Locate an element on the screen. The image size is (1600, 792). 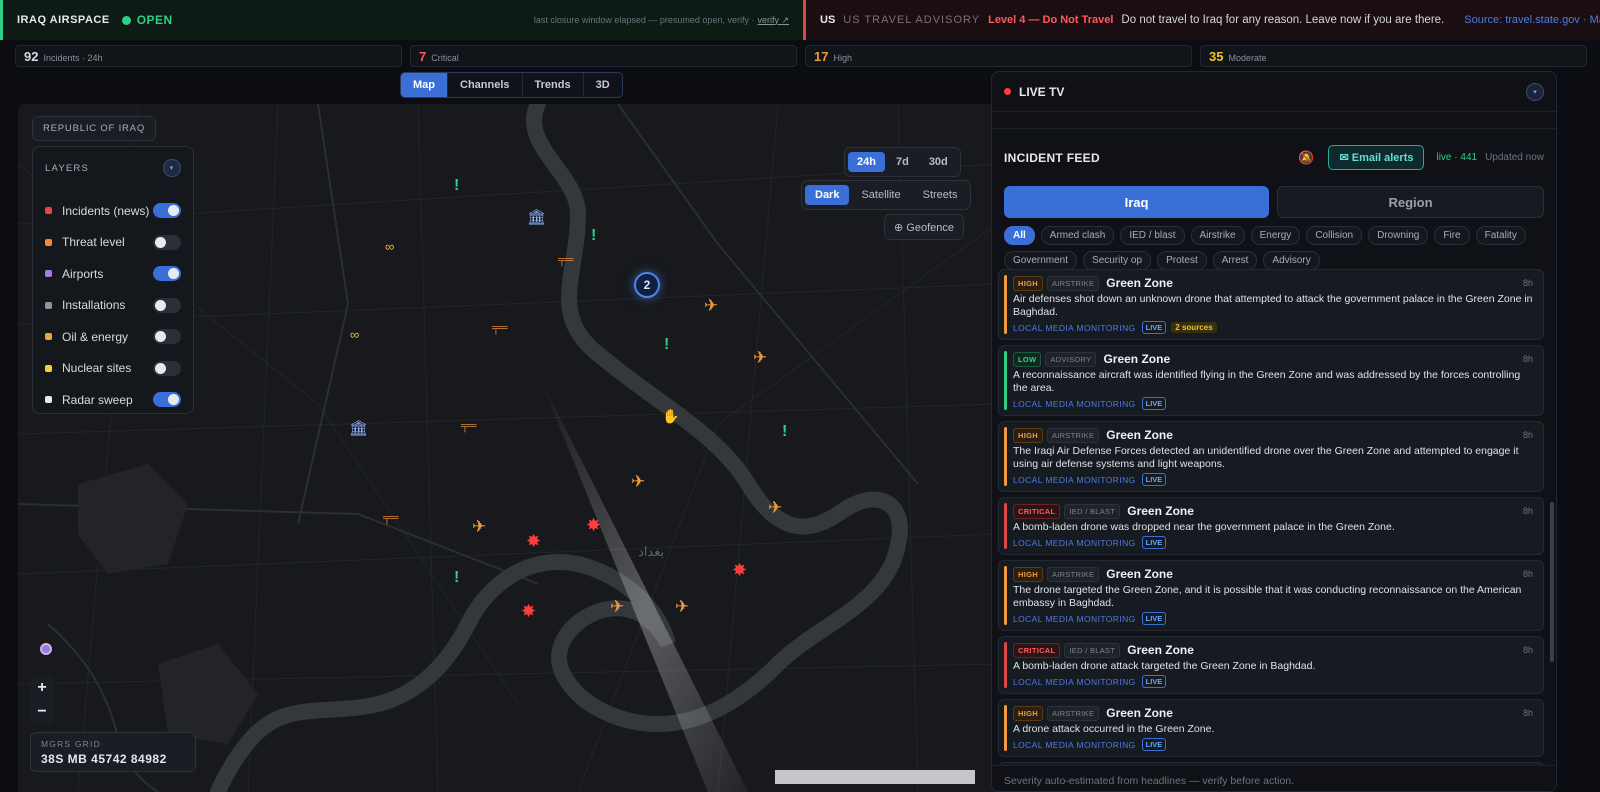
chip-drowning: Drowning is located at coordinates (1398, 235).